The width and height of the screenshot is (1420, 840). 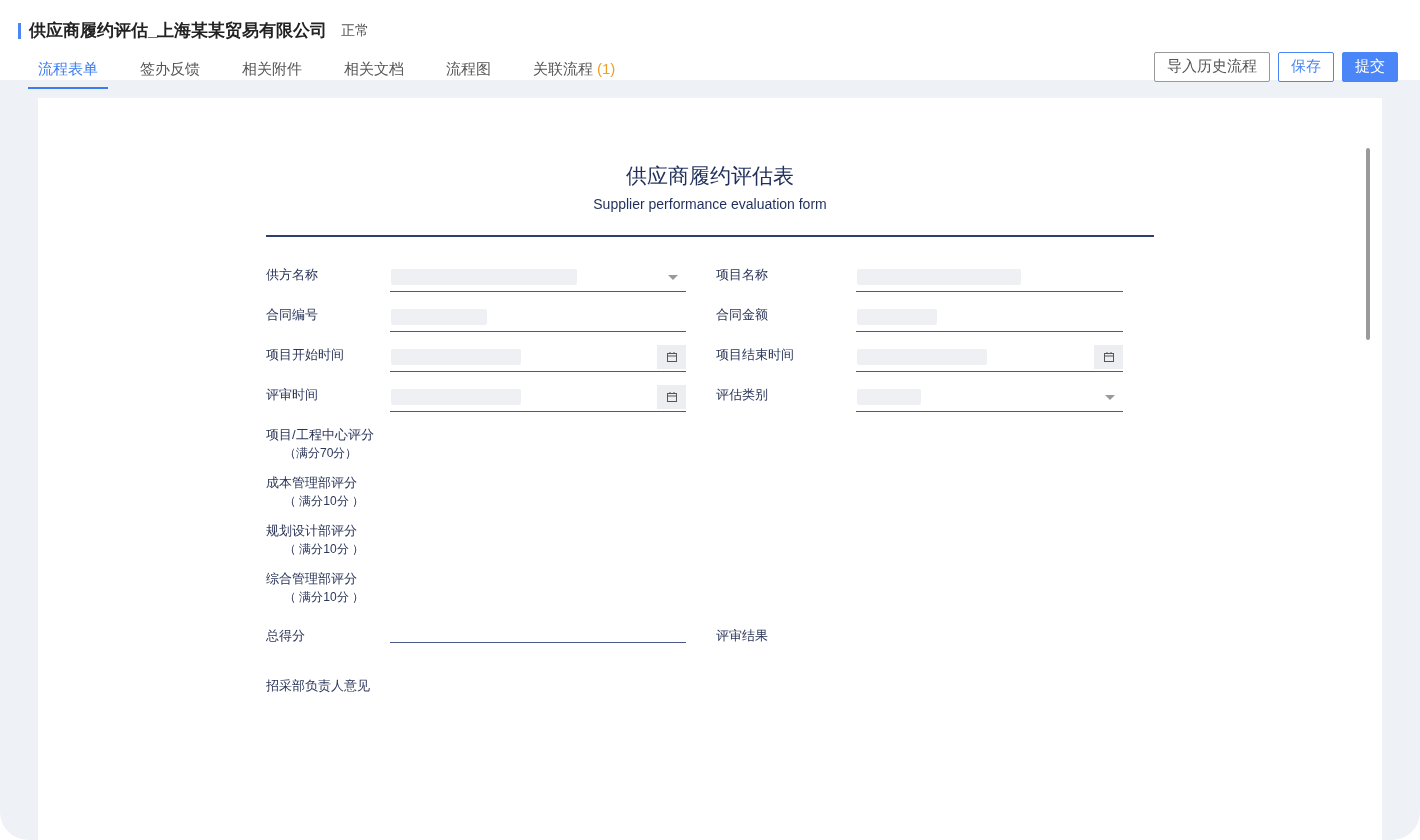 What do you see at coordinates (355, 31) in the screenshot?
I see `status-label: 正常` at bounding box center [355, 31].